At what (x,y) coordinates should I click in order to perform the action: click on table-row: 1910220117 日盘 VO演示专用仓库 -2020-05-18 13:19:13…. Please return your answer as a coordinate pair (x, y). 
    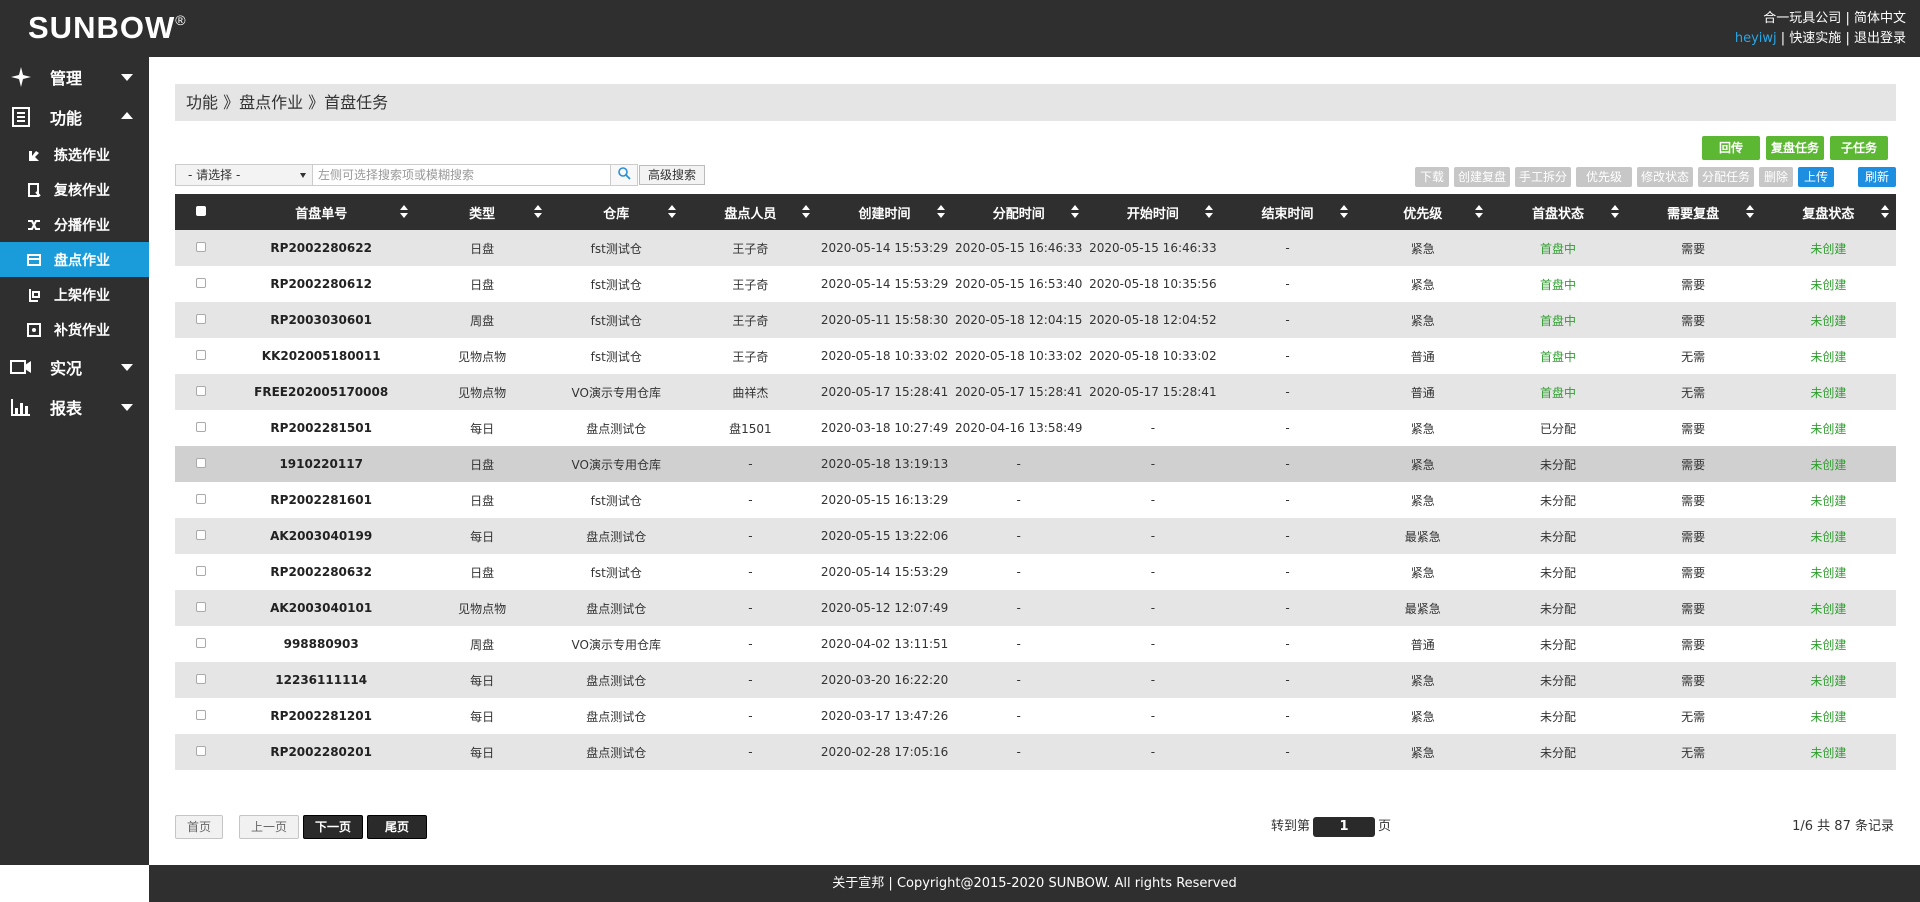
    Looking at the image, I should click on (1035, 464).